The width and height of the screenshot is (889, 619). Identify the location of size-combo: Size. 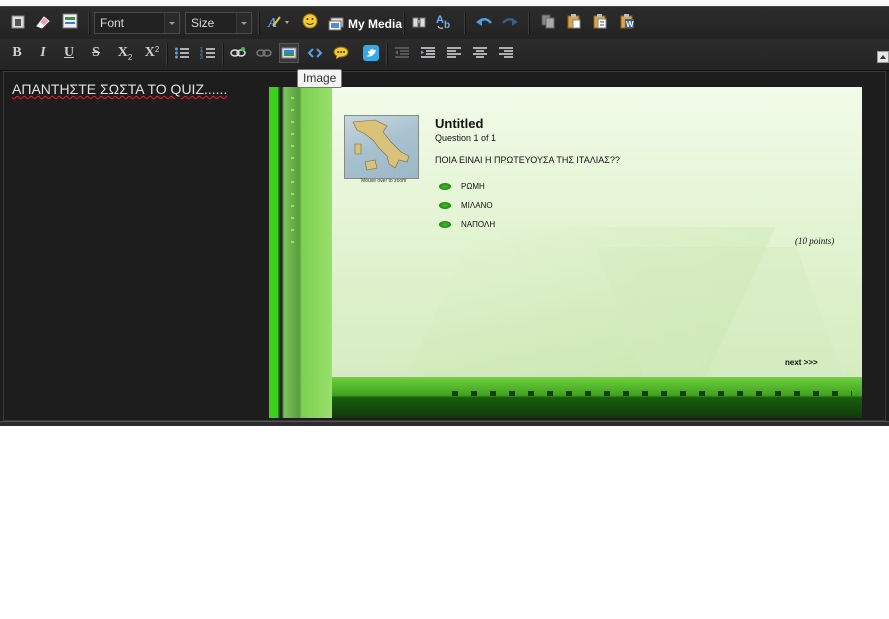
(218, 23).